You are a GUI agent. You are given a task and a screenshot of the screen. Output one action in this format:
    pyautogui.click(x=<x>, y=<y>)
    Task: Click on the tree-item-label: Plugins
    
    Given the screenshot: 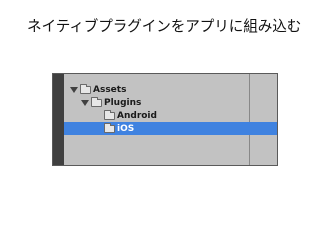 What is the action you would take?
    pyautogui.click(x=123, y=102)
    